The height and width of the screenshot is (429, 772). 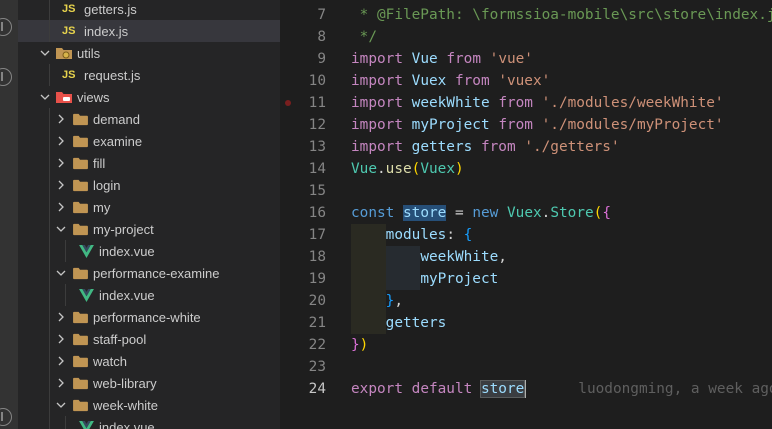 I want to click on tree-item-label: examine, so click(x=118, y=141).